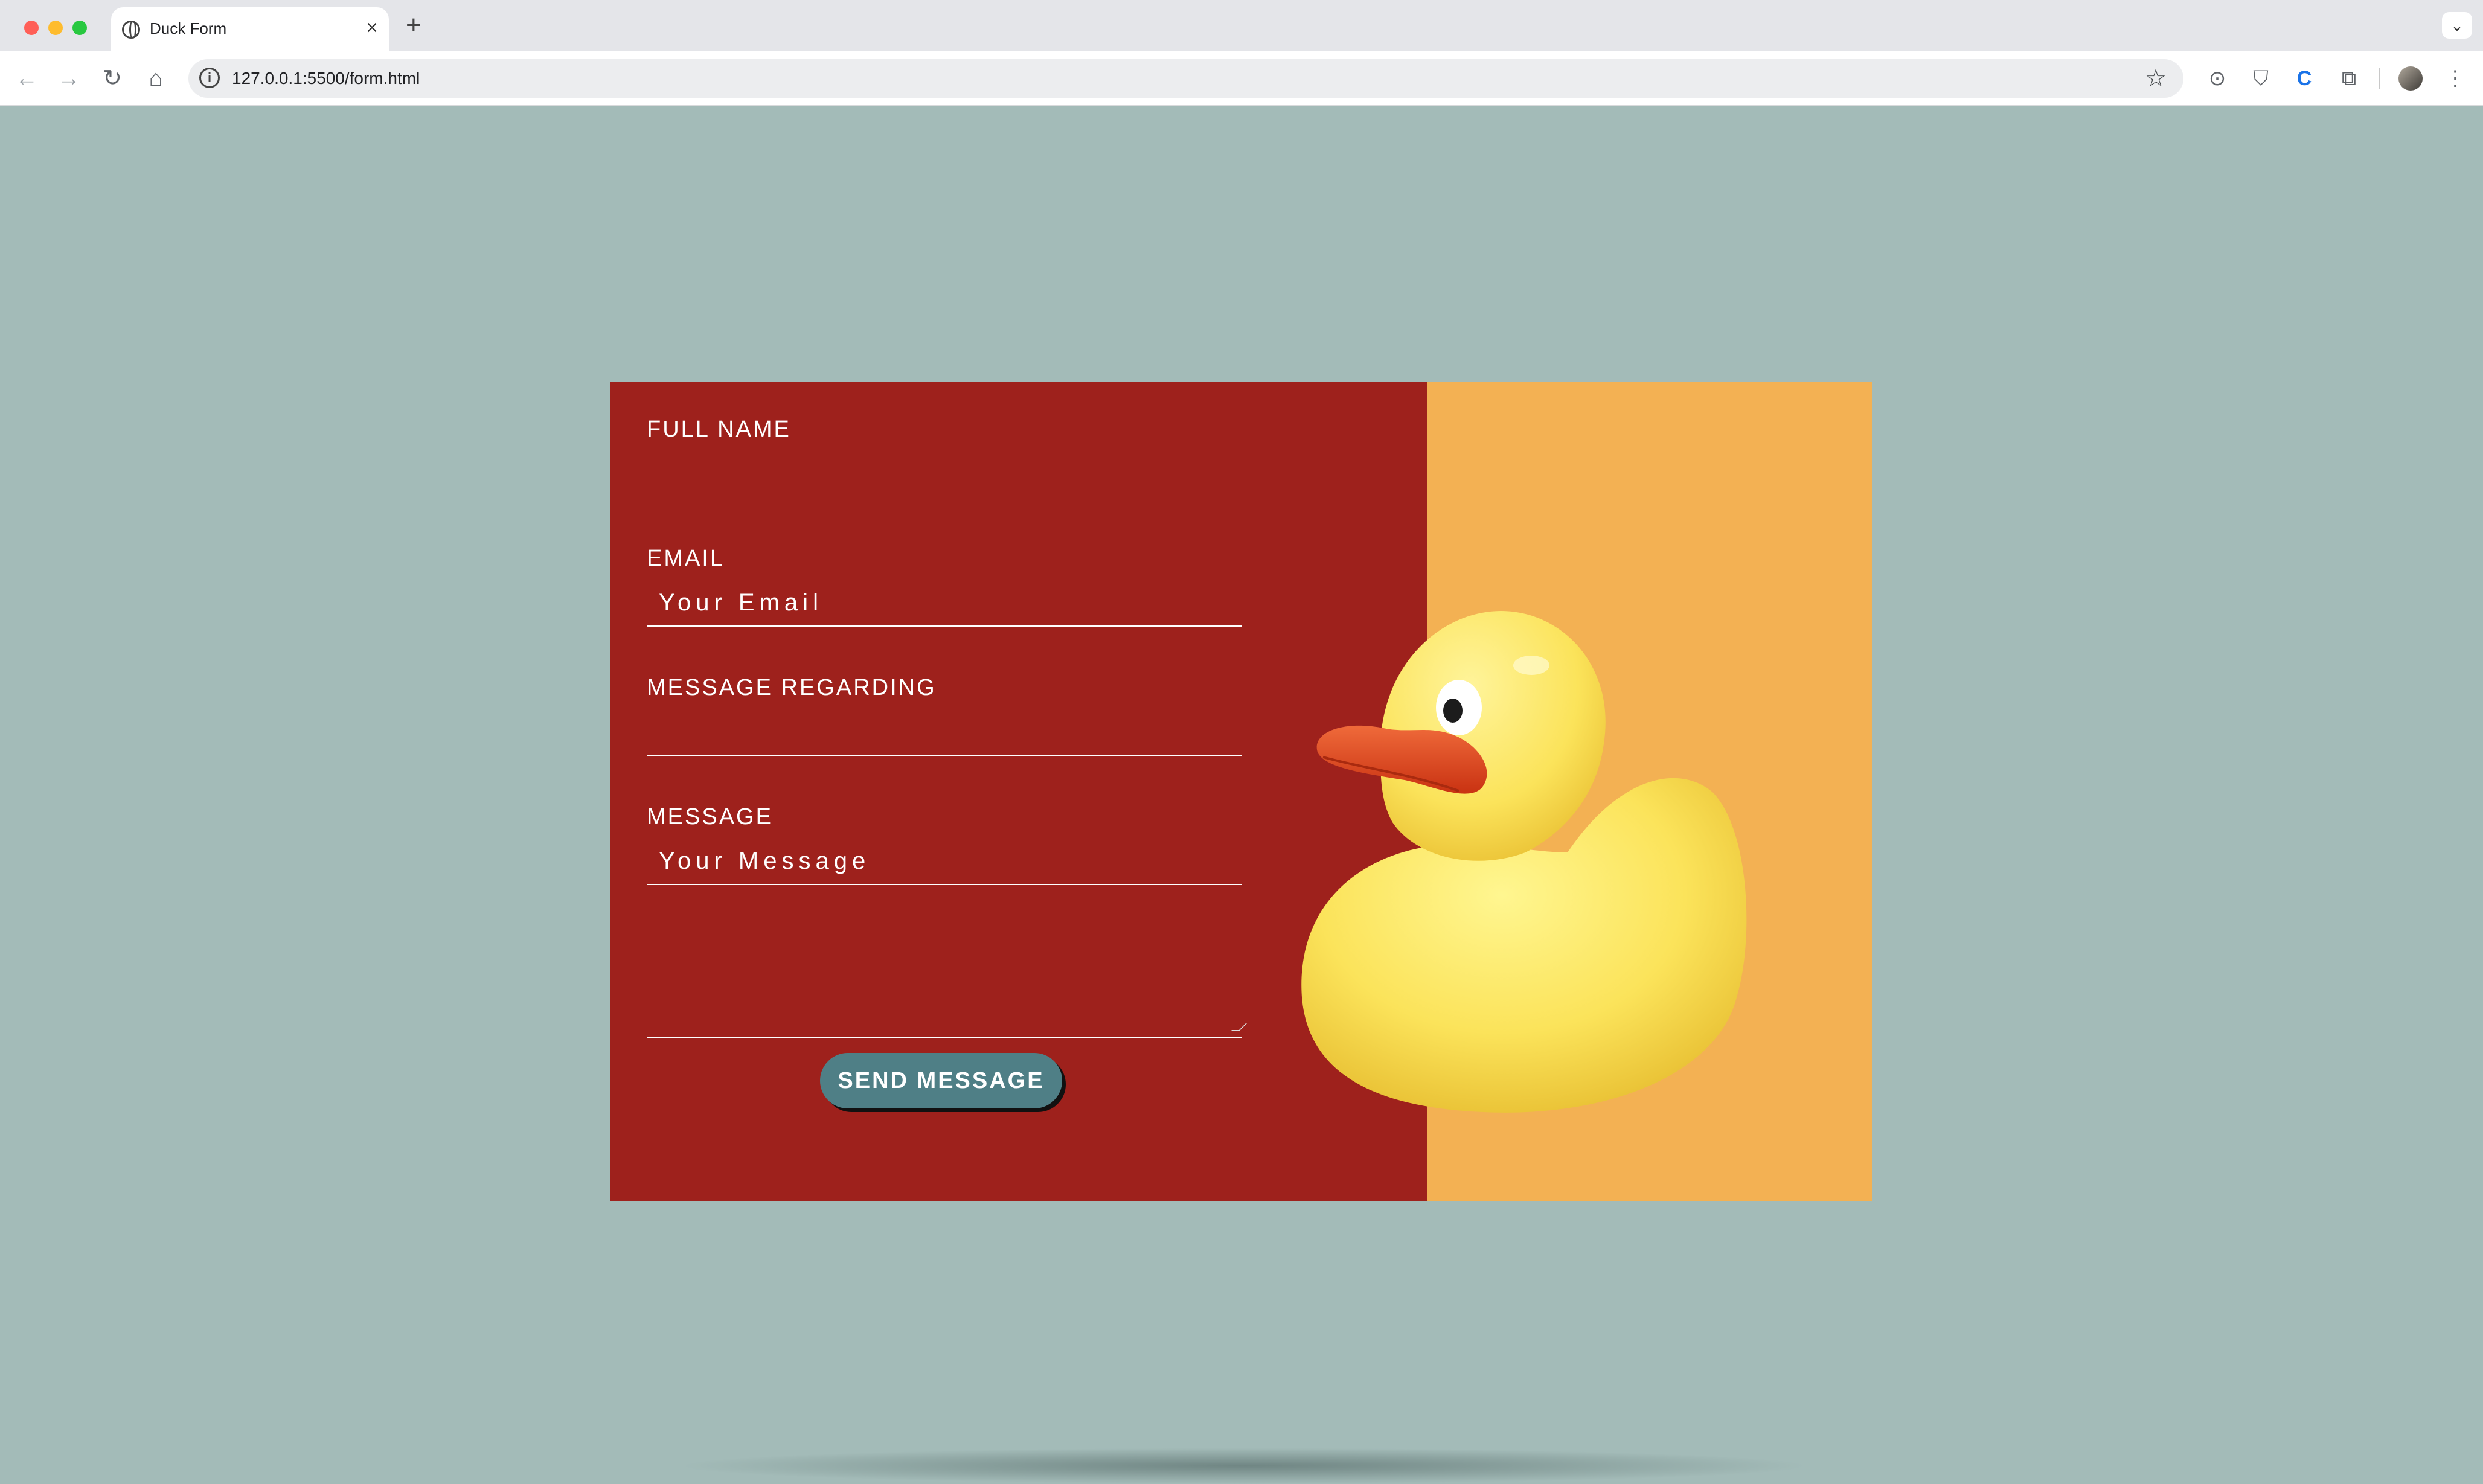 Image resolution: width=2483 pixels, height=1484 pixels. Describe the element at coordinates (2217, 78) in the screenshot. I see `camera-icon: ⊙` at that location.